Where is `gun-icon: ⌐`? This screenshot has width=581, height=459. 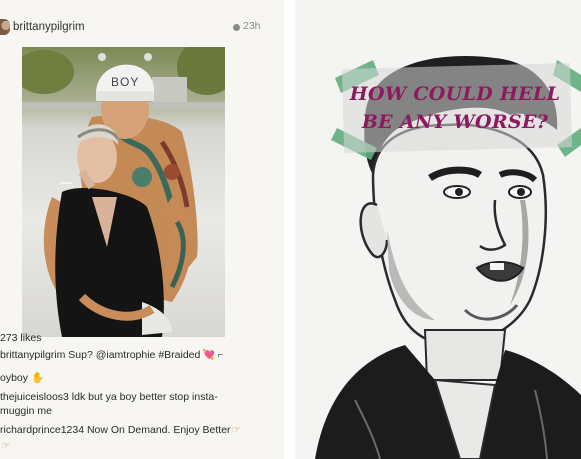
gun-icon: ⌐ is located at coordinates (220, 355).